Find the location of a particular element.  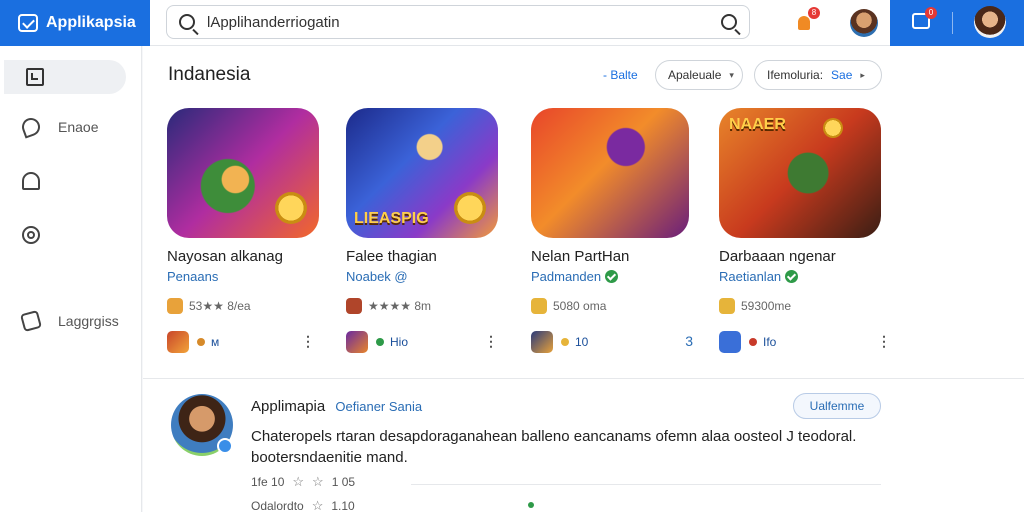

game-banner-text: LIEASPIG is located at coordinates (391, 218).